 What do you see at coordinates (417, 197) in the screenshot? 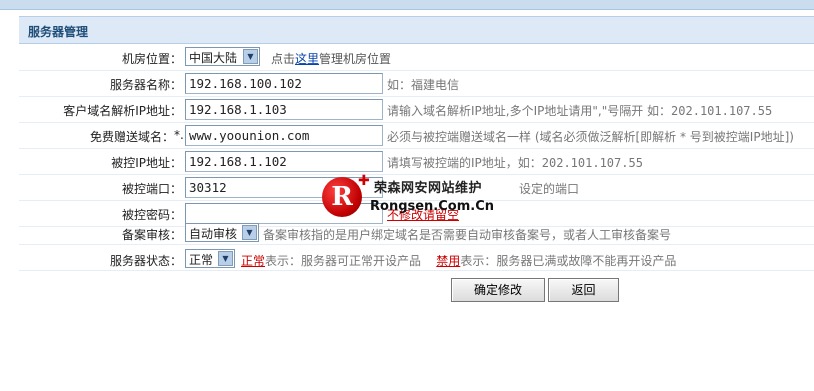
I see `watermark: R ✚ 荣森网安网站维护 Rongsen.Com.Cn` at bounding box center [417, 197].